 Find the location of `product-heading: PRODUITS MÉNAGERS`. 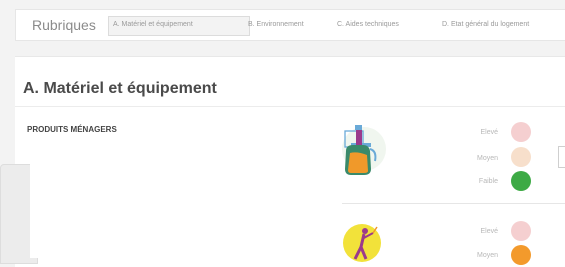

product-heading: PRODUITS MÉNAGERS is located at coordinates (72, 129).